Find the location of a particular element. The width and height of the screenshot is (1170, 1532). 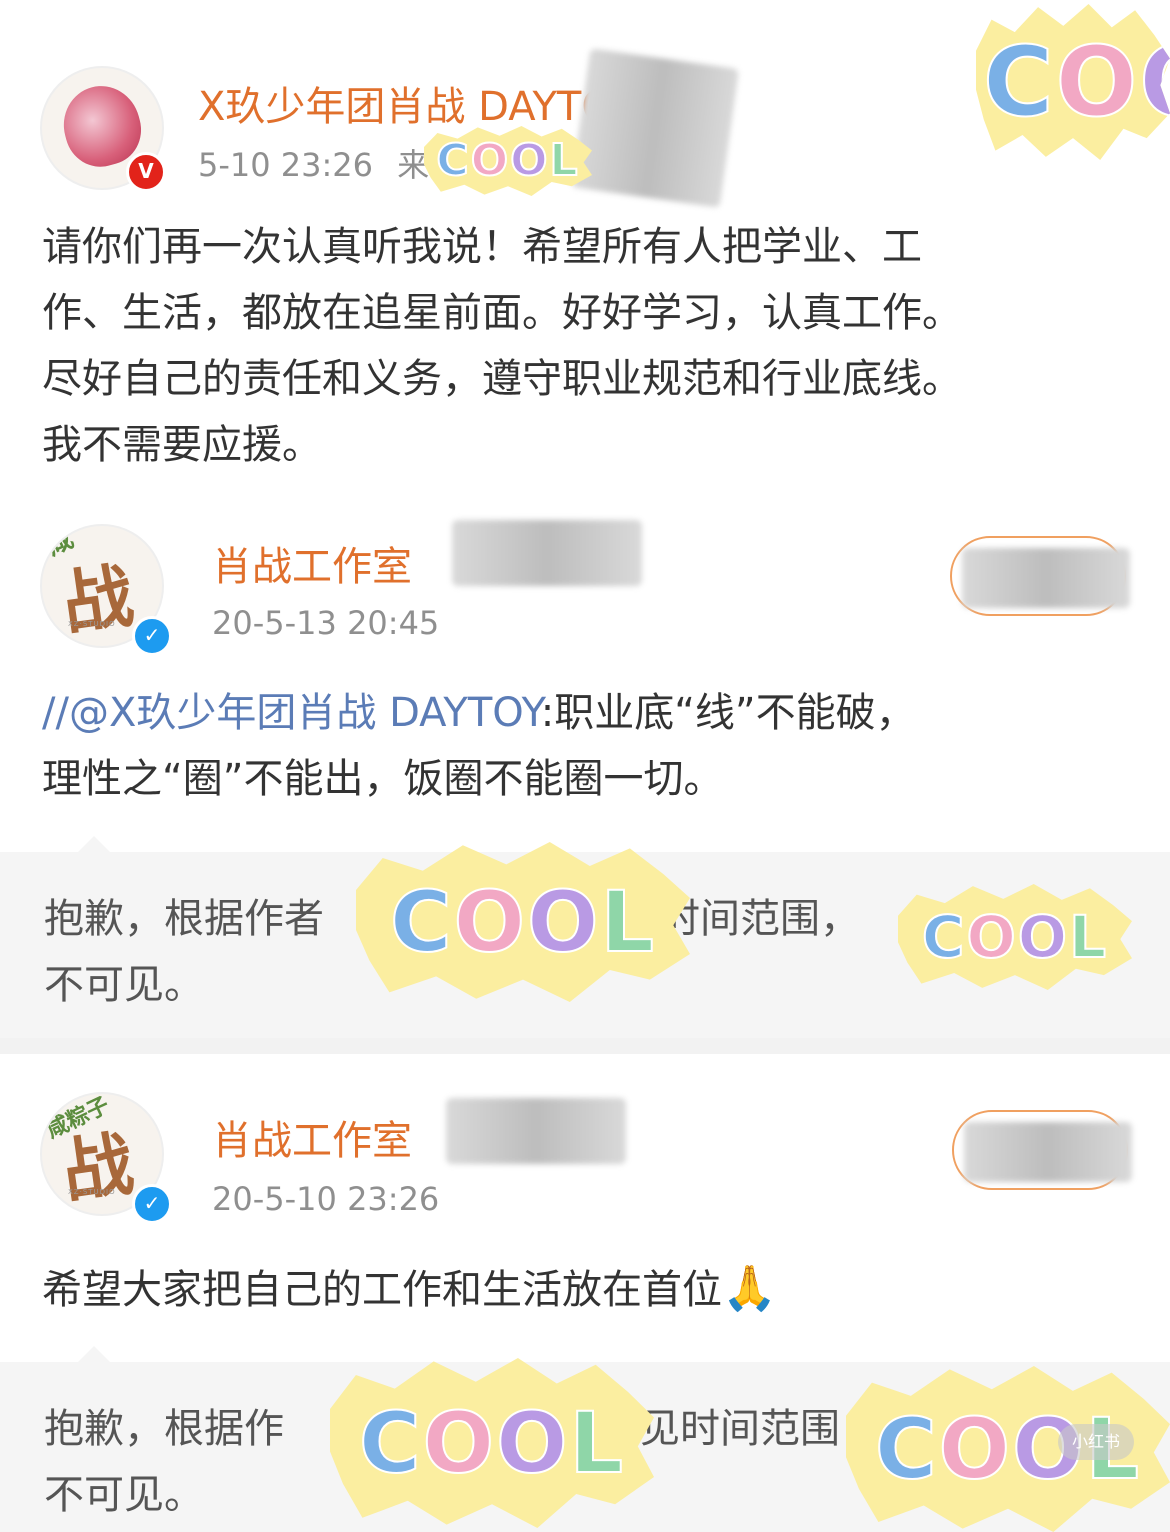

pray-emoji-icon: 🙏 is located at coordinates (749, 1288).